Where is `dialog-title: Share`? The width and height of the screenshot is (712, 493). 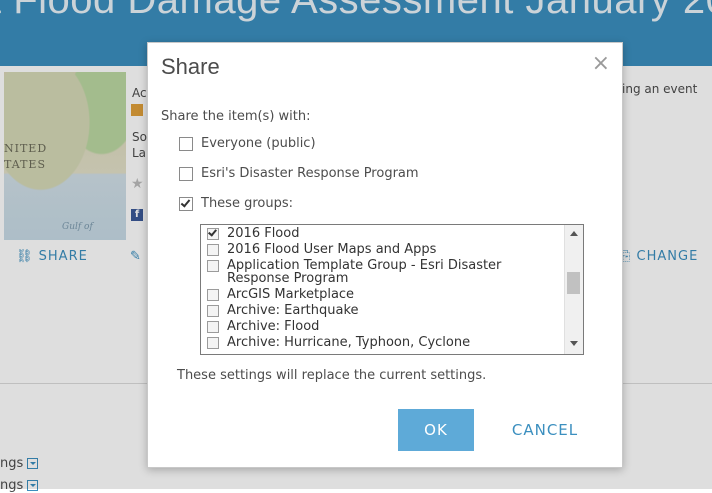
dialog-title: Share is located at coordinates (190, 66).